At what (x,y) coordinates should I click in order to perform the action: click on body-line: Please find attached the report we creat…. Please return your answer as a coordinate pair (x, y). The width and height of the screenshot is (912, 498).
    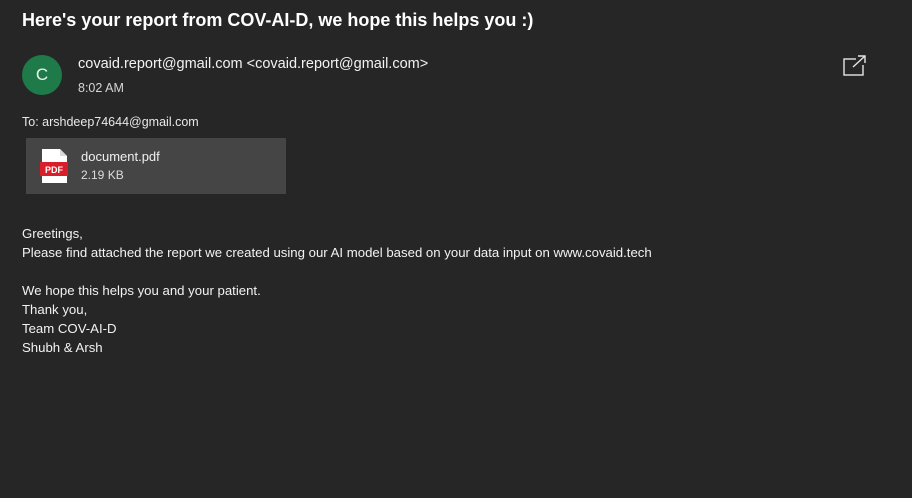
    Looking at the image, I should click on (337, 252).